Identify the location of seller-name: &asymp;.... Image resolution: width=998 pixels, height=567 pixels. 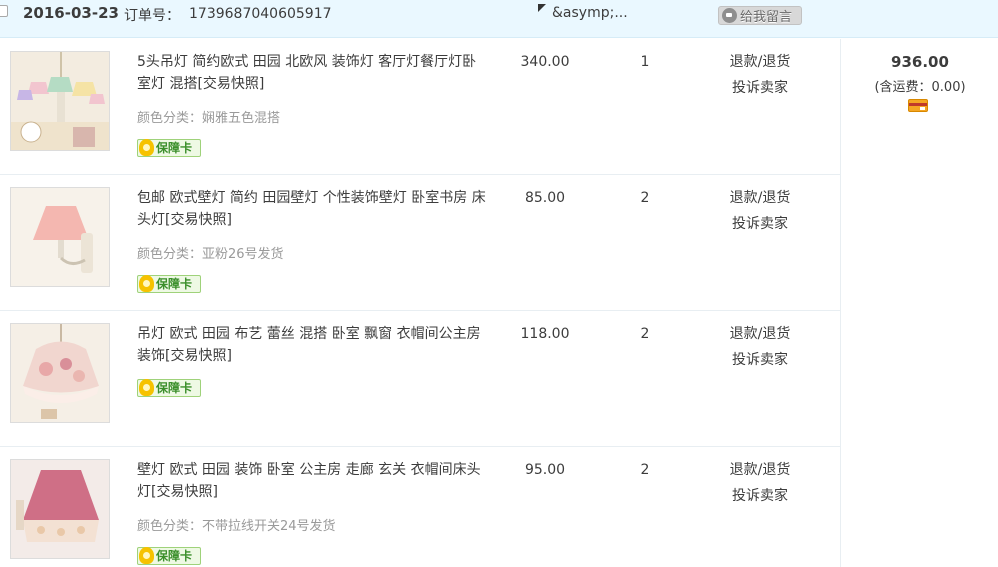
(590, 13).